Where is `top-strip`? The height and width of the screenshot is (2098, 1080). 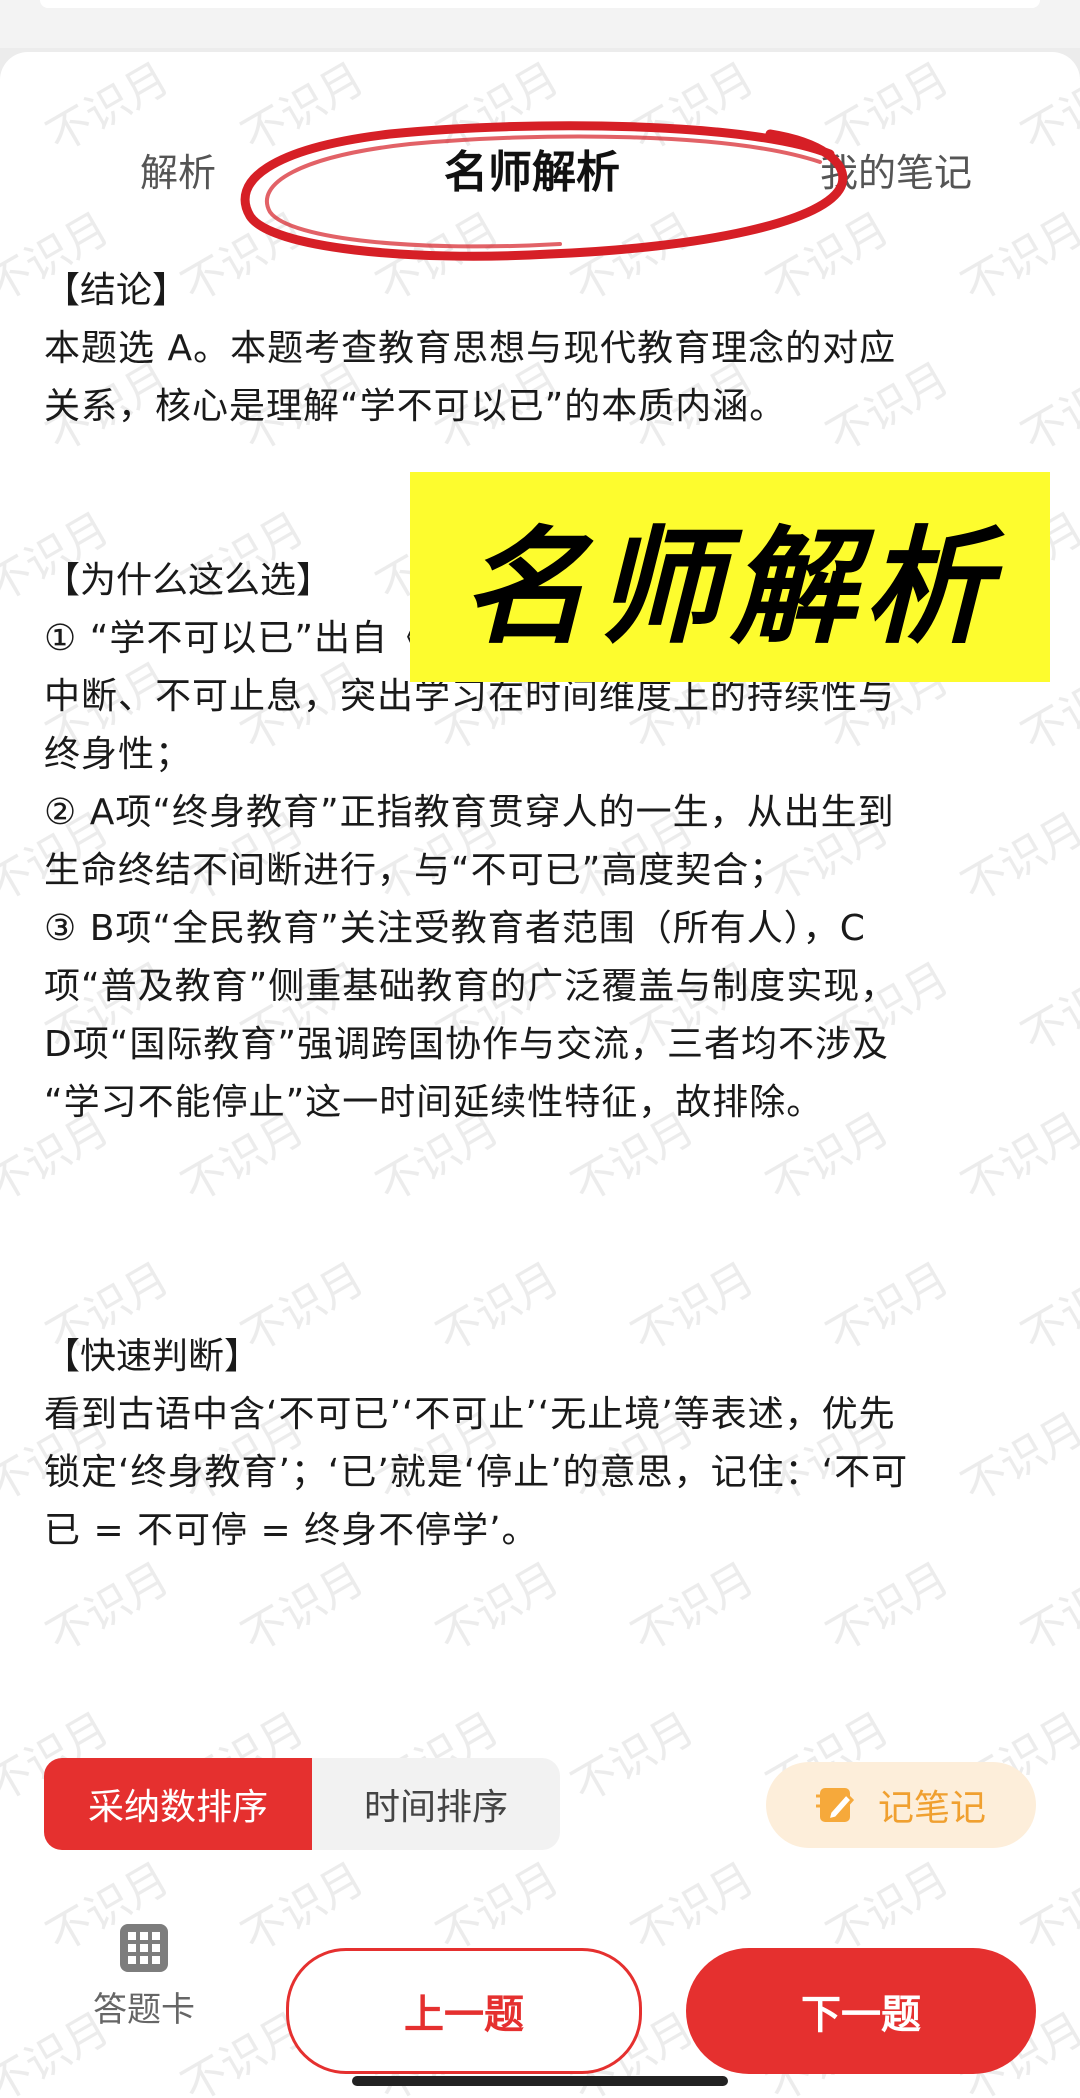
top-strip is located at coordinates (540, 24).